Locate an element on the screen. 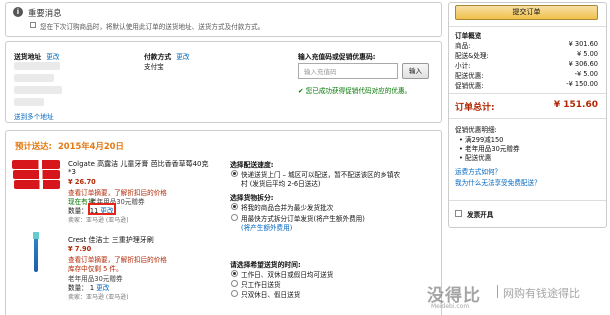 This screenshot has height=315, width=610. time-radio-any is located at coordinates (234, 273).